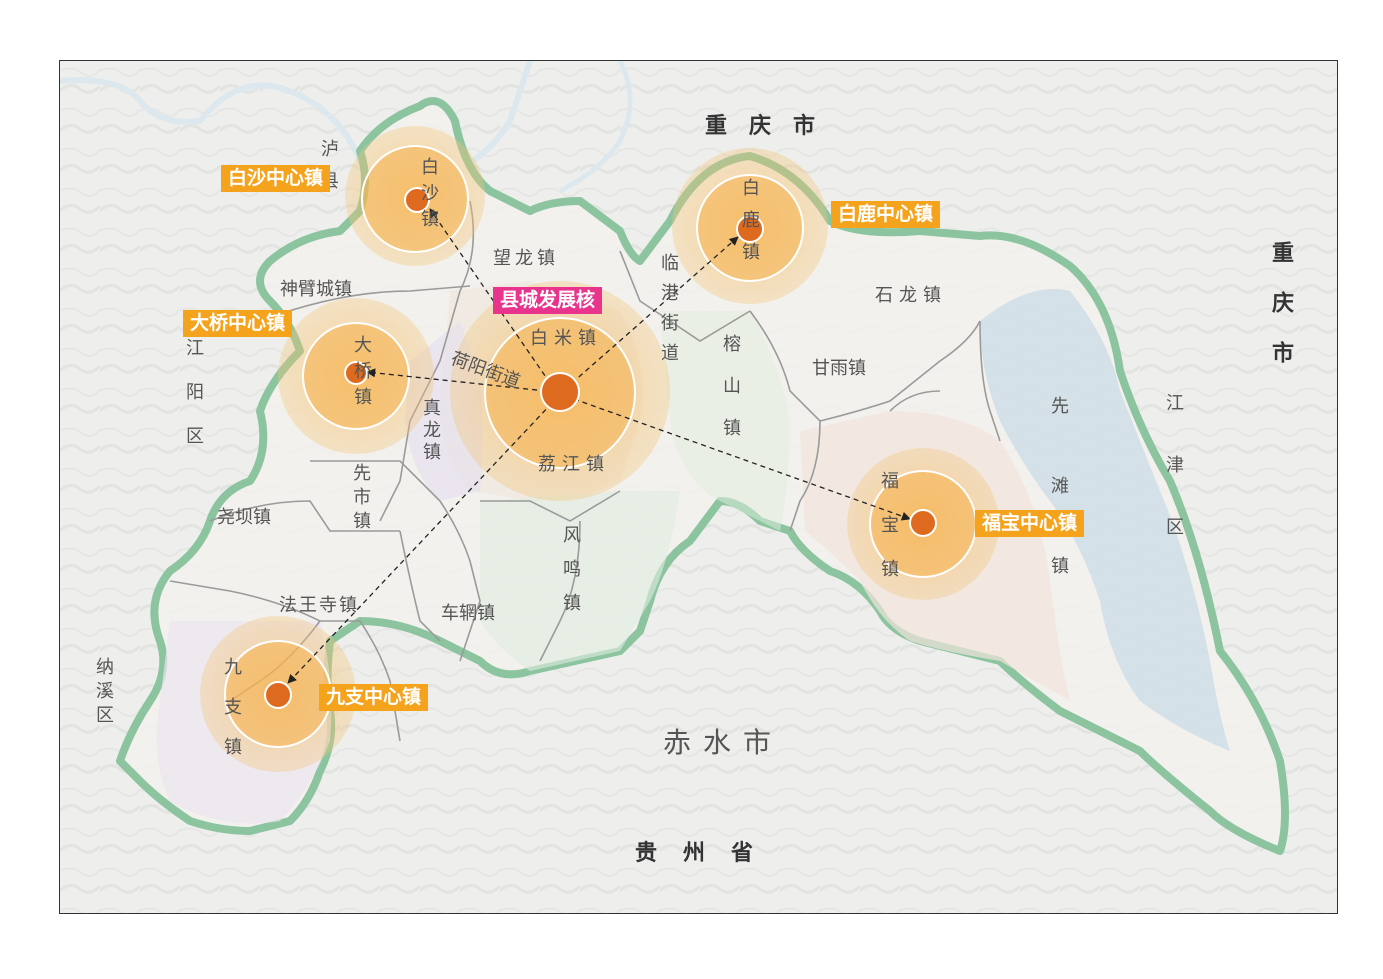  I want to click on region-guizhou: 贵州省, so click(707, 853).